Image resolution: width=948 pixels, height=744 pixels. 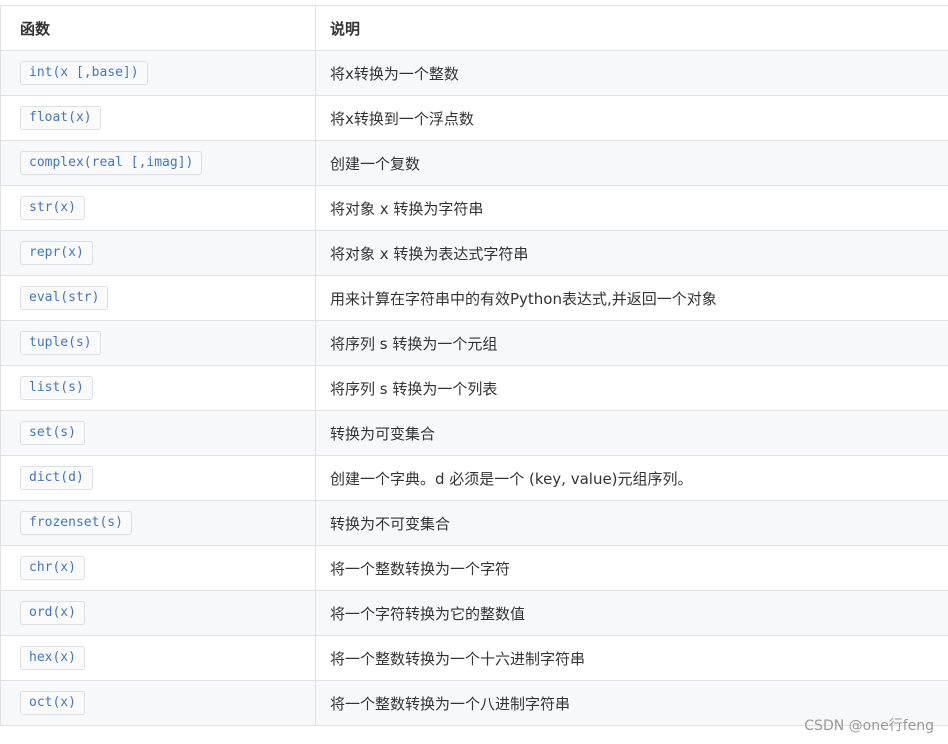 I want to click on description-cell: 将一个字符转换为它的整数值, so click(x=631, y=613).